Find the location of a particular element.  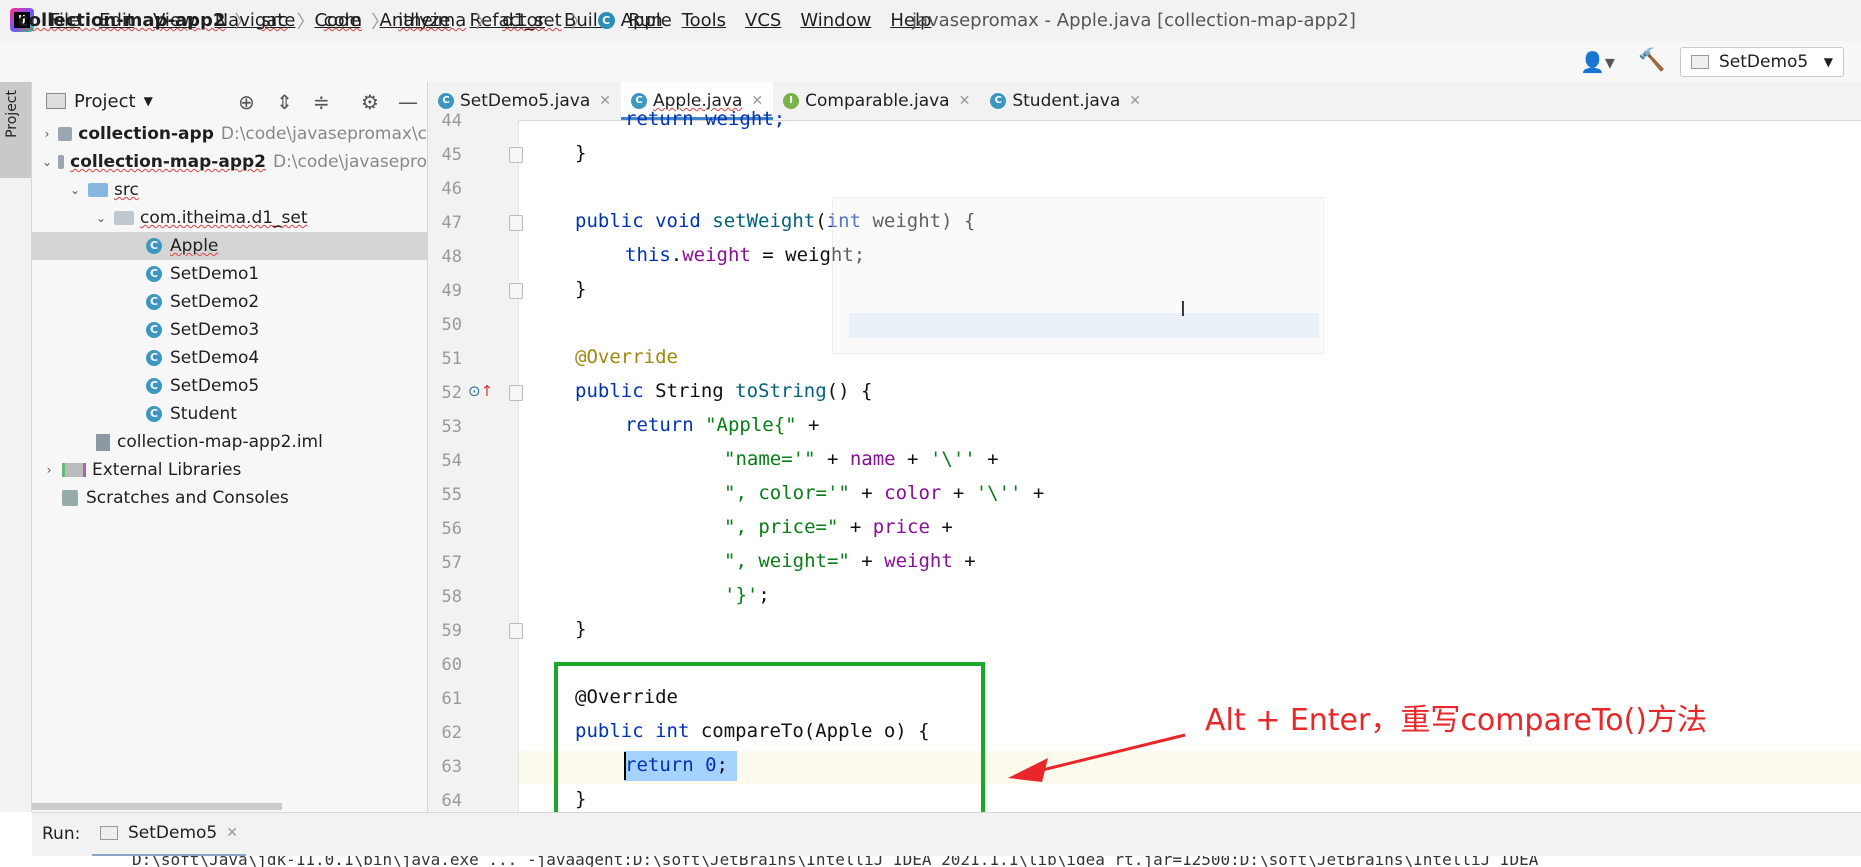

code-line-55: ", color='" + color + '\'' + is located at coordinates (809, 493).